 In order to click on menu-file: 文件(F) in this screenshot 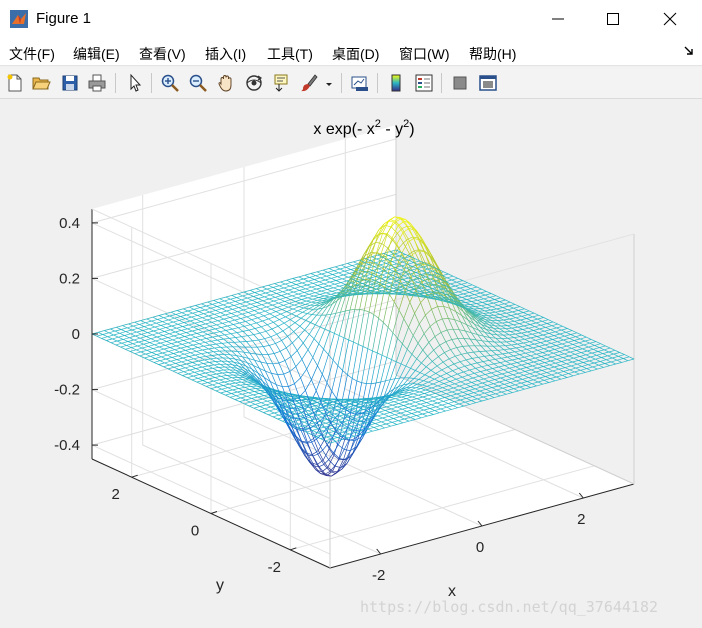, I will do `click(32, 54)`.